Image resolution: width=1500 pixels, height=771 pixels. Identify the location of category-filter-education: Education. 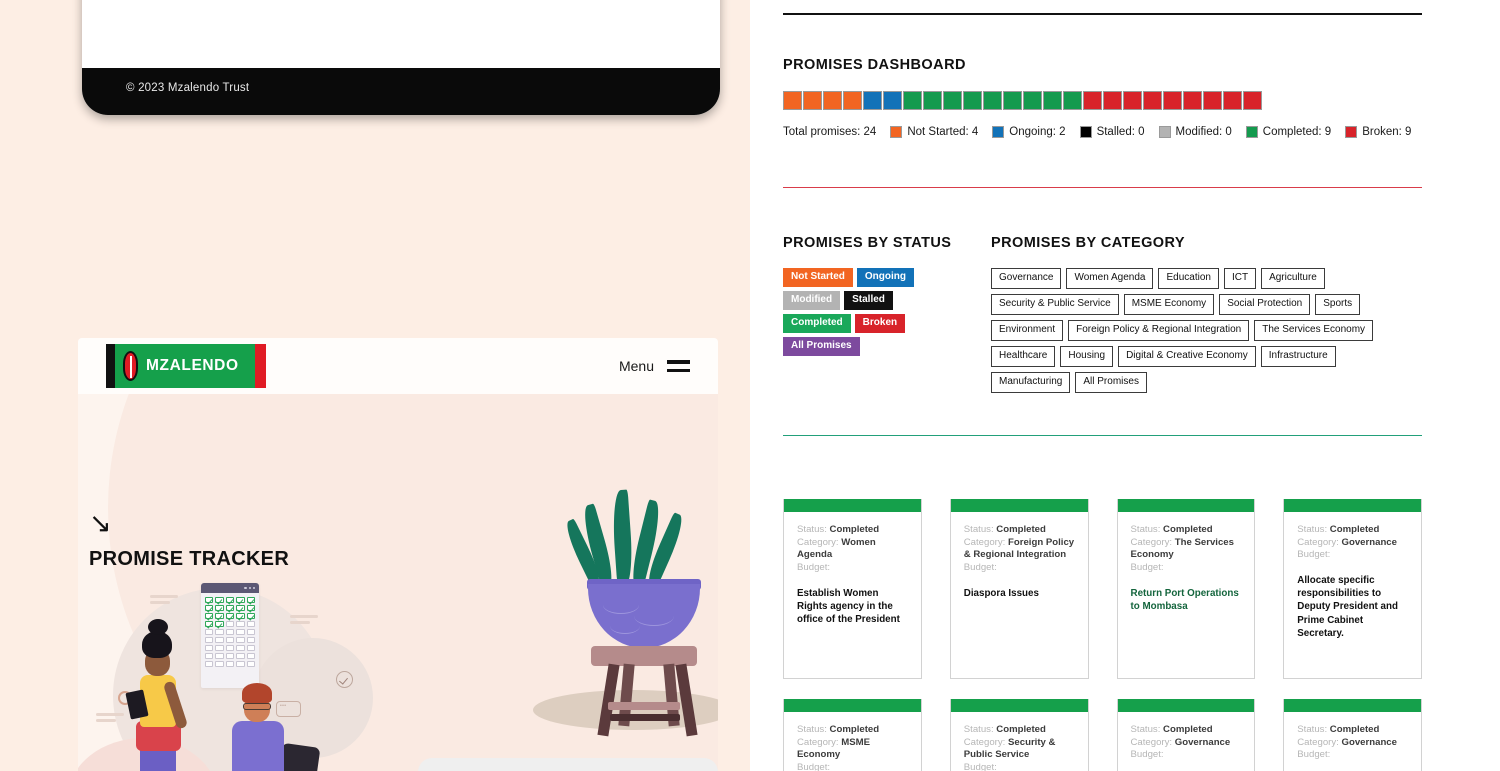
(1188, 278).